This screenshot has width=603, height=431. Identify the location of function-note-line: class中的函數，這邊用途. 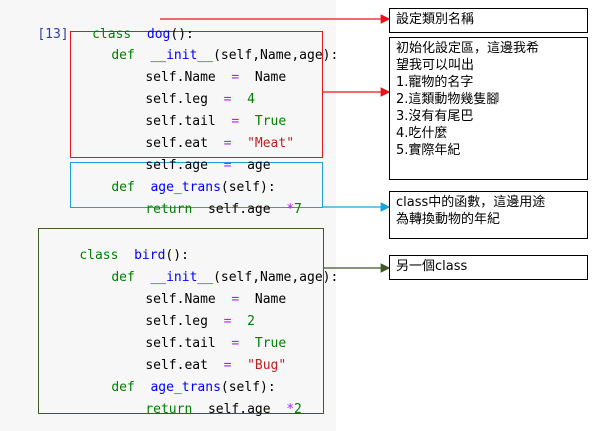
(471, 202).